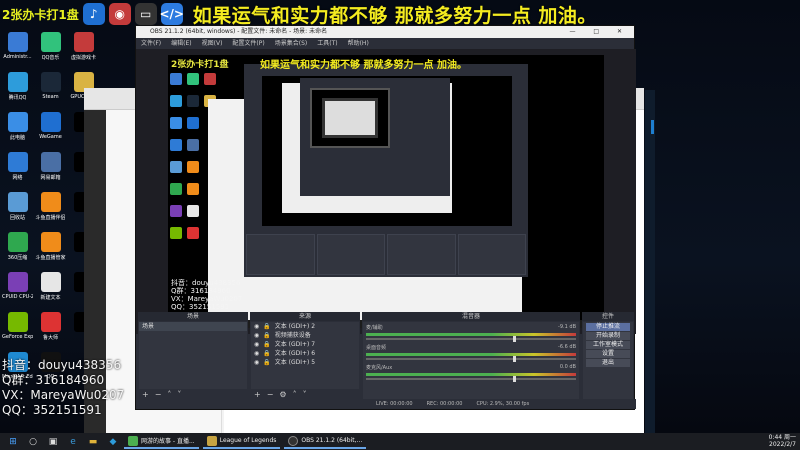 The image size is (800, 450). Describe the element at coordinates (394, 15) in the screenshot. I see `slogan-text: 如果运气和实力都不够 那就多努力一点 加油。` at that location.